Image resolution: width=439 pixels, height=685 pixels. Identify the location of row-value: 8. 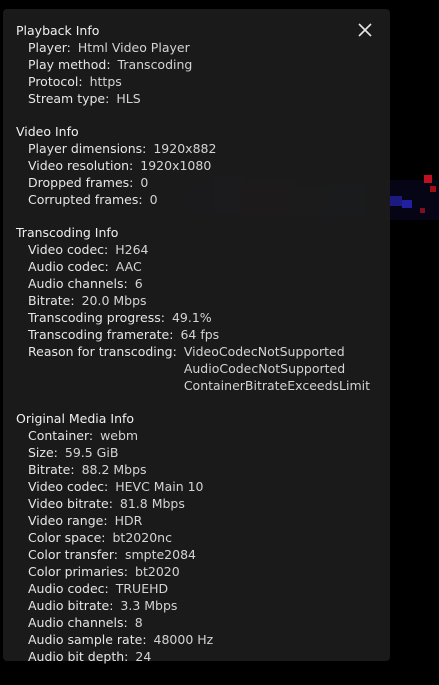
(138, 622).